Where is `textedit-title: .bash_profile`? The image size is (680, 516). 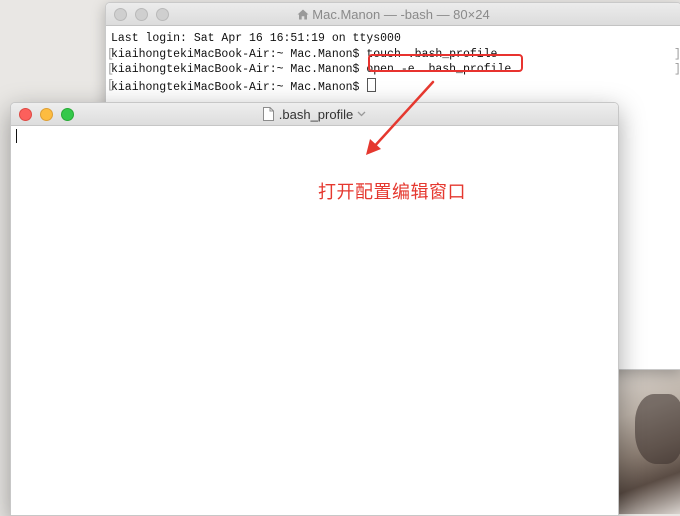
textedit-title: .bash_profile is located at coordinates (314, 114).